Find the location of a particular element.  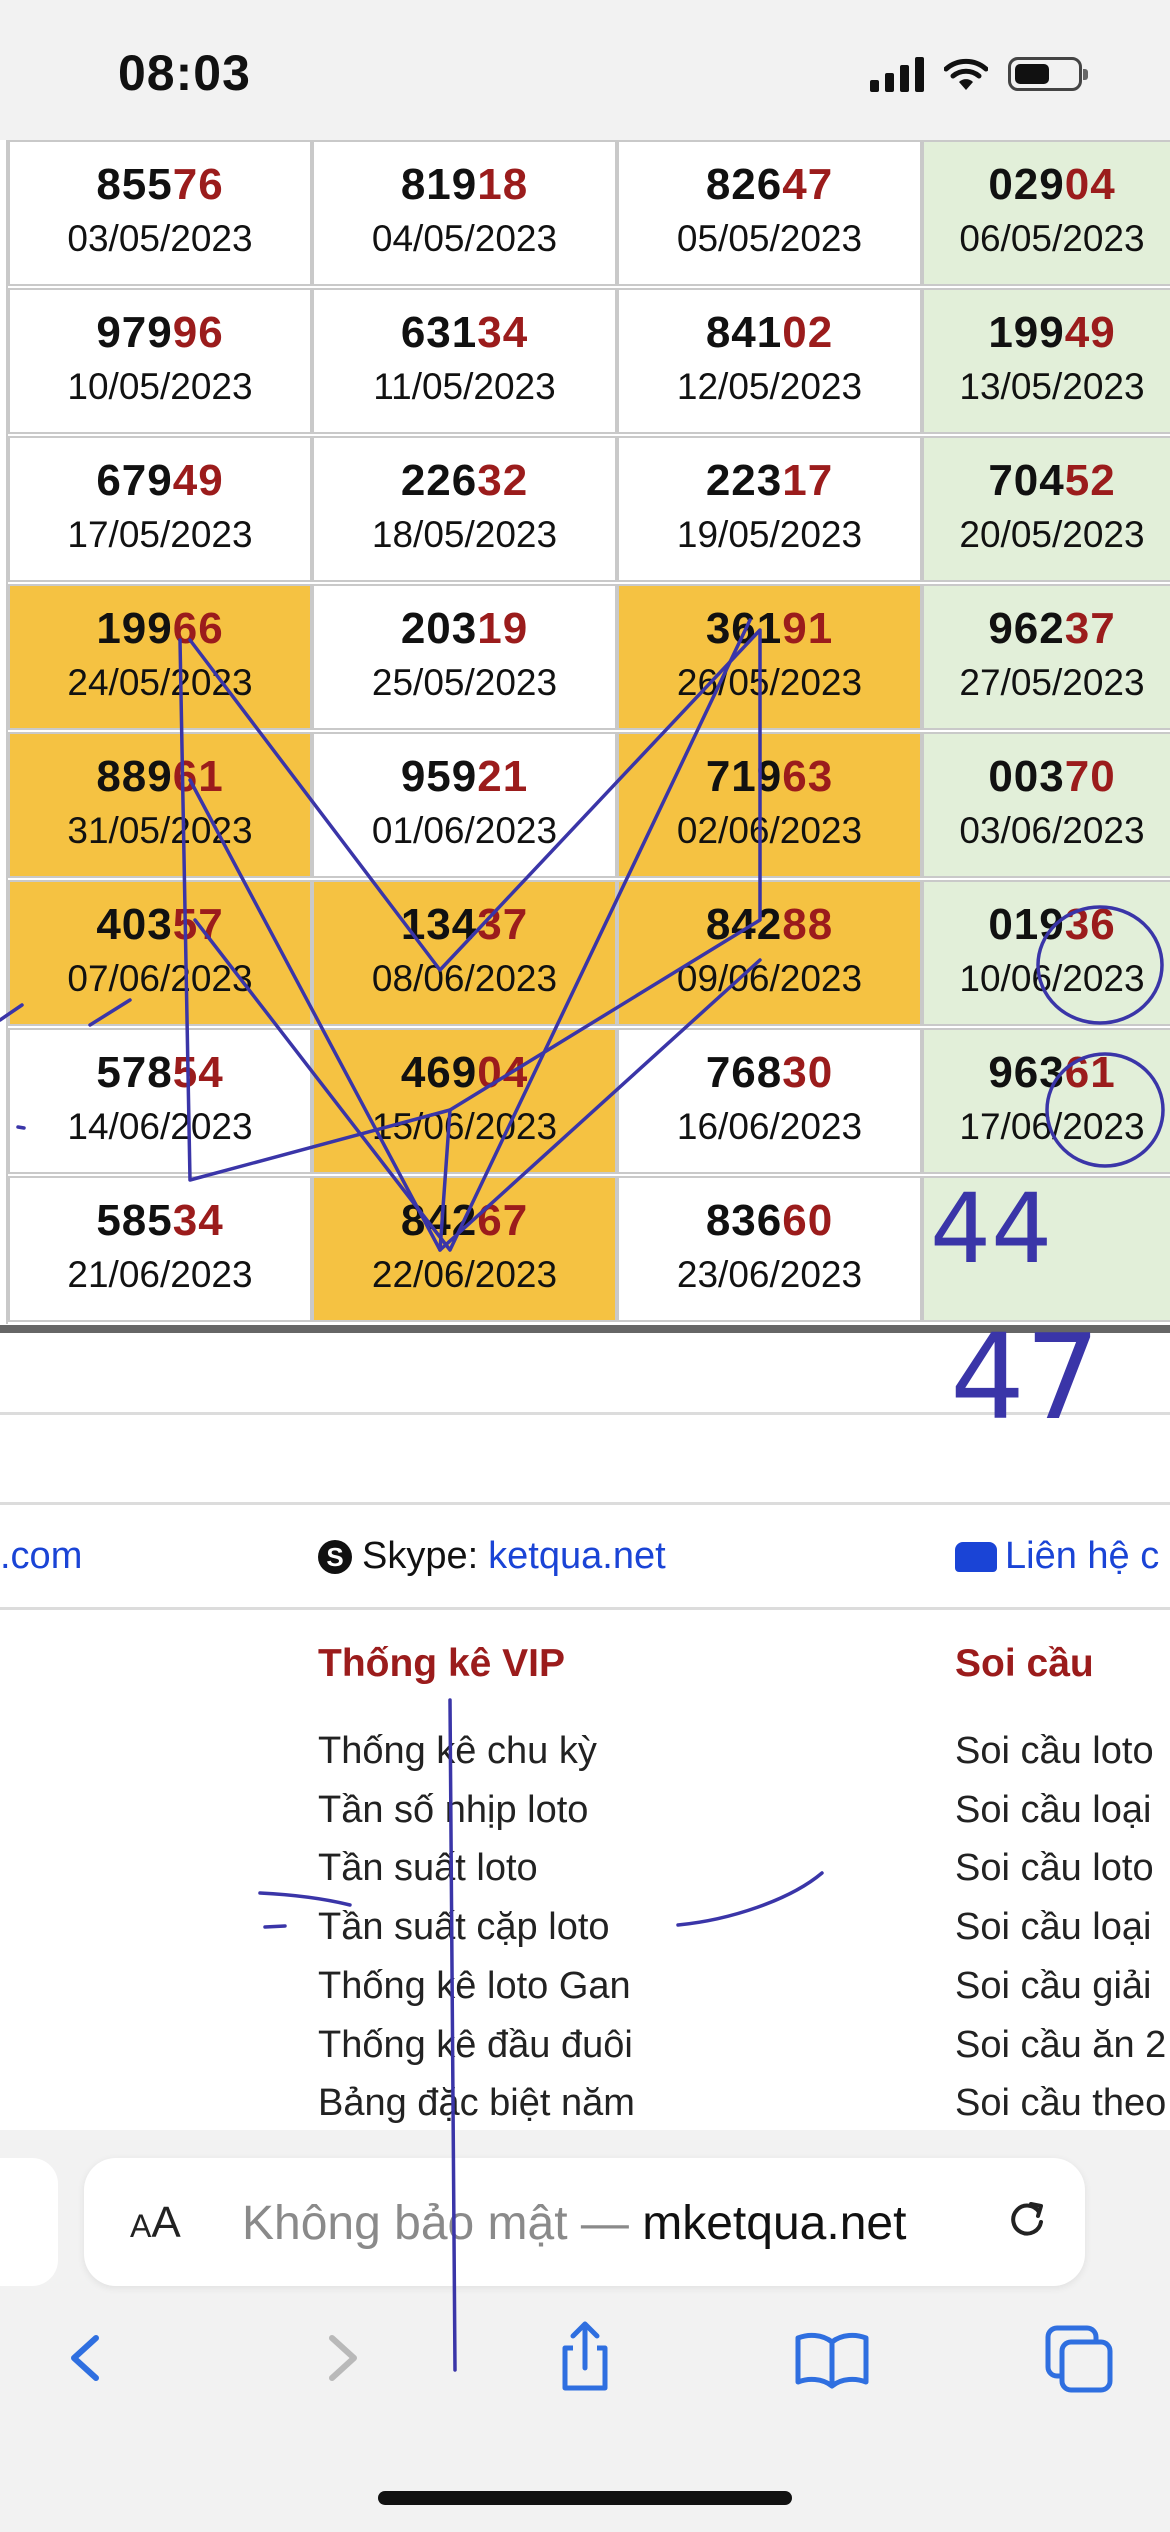

previous-tab-preview is located at coordinates (29, 2222).